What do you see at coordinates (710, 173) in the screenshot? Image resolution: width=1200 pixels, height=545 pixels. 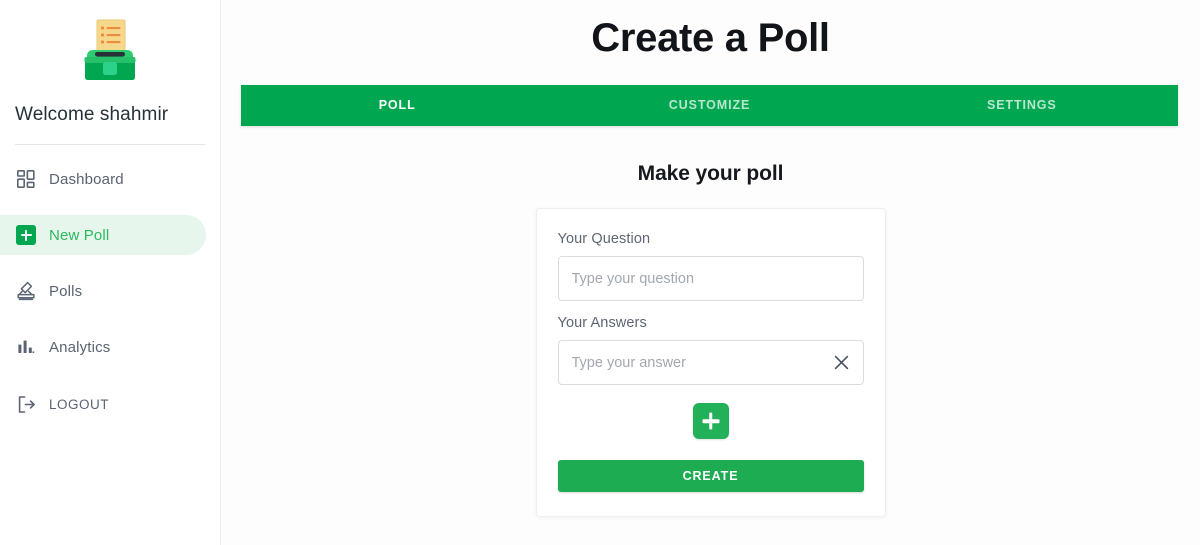 I see `section-title: Make your poll` at bounding box center [710, 173].